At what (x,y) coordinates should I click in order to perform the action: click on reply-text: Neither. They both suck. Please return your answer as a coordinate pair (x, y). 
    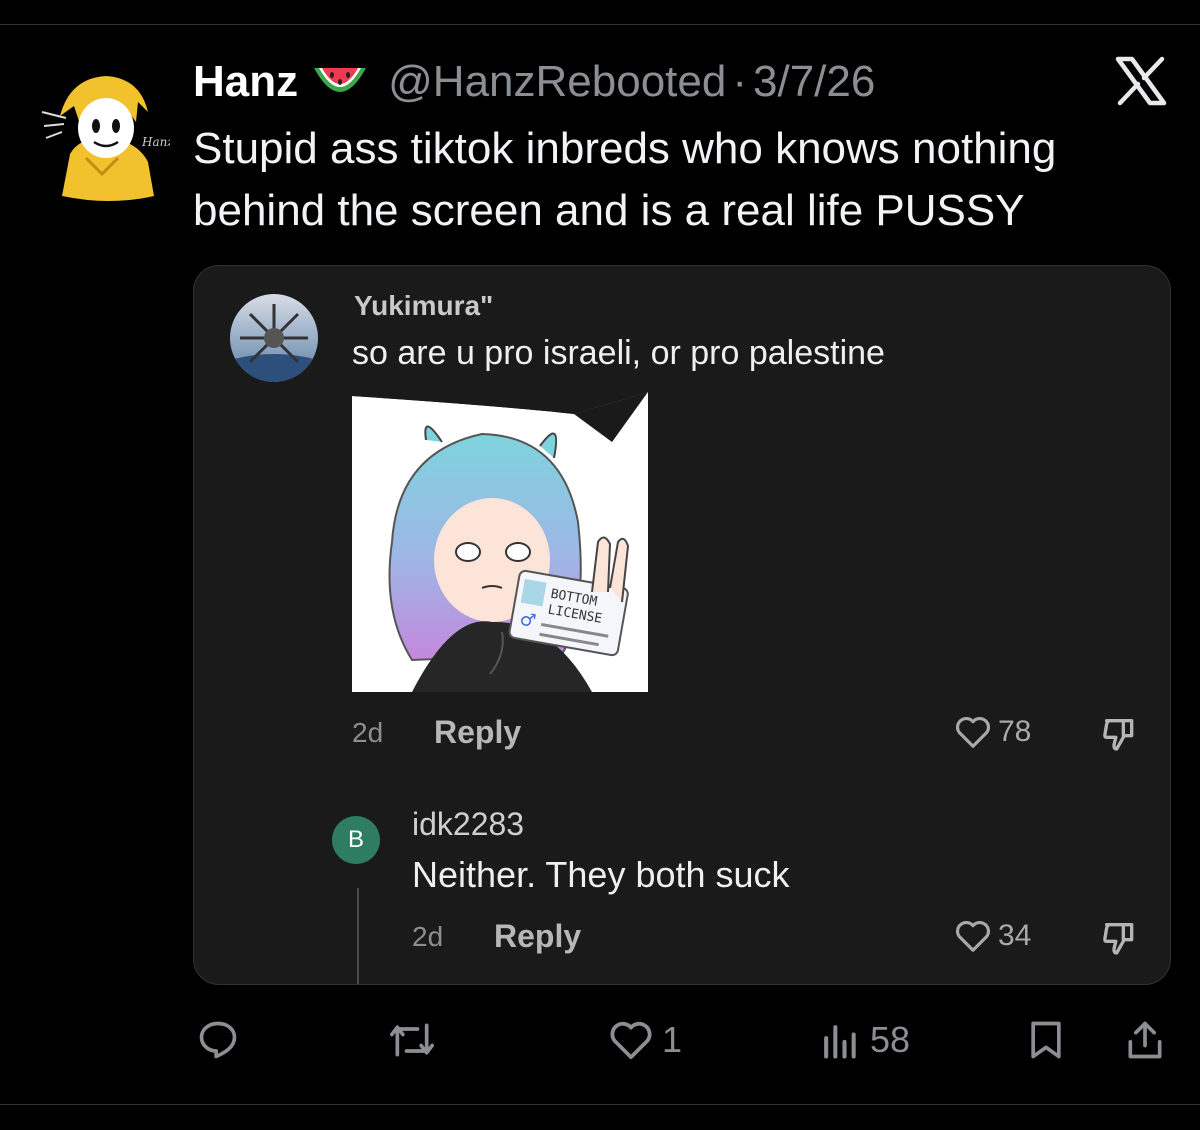
    Looking at the image, I should click on (601, 874).